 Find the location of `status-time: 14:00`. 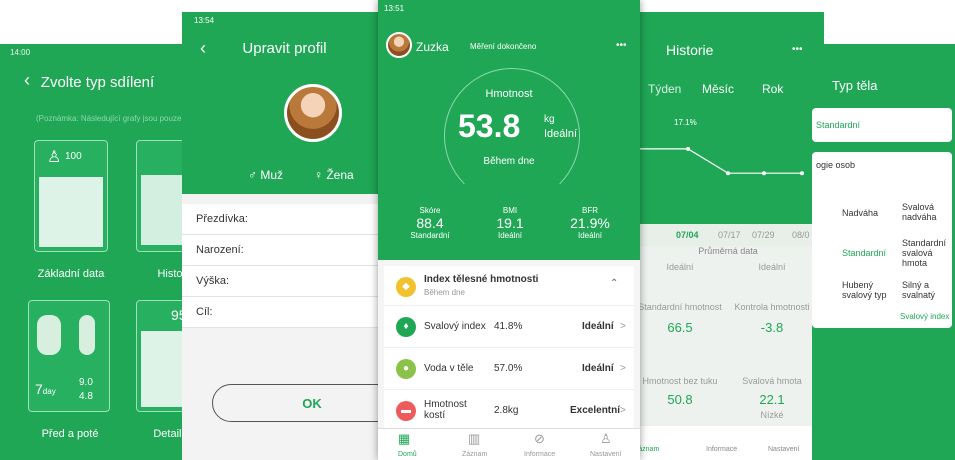

status-time: 14:00 is located at coordinates (20, 52).